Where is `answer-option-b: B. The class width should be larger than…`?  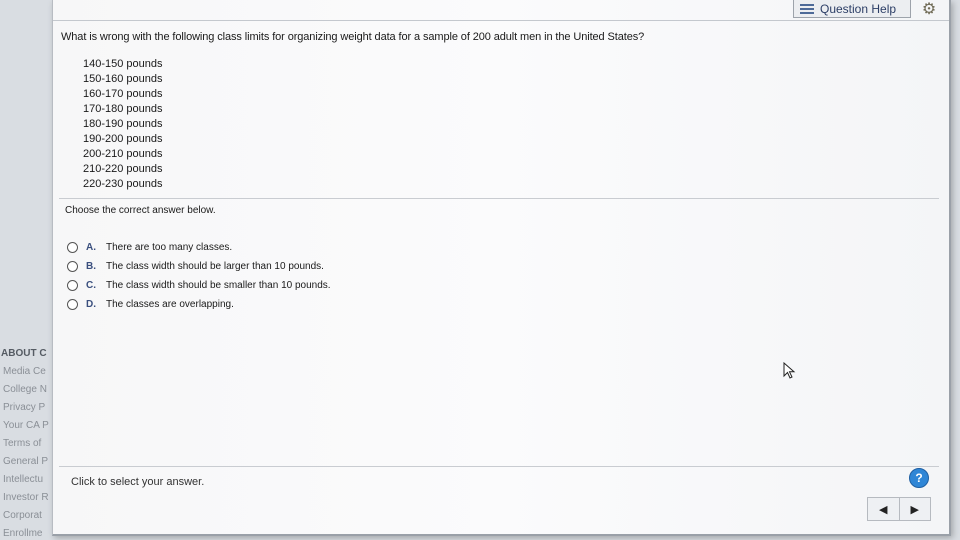
answer-option-b: B. The class width should be larger than… is located at coordinates (199, 266).